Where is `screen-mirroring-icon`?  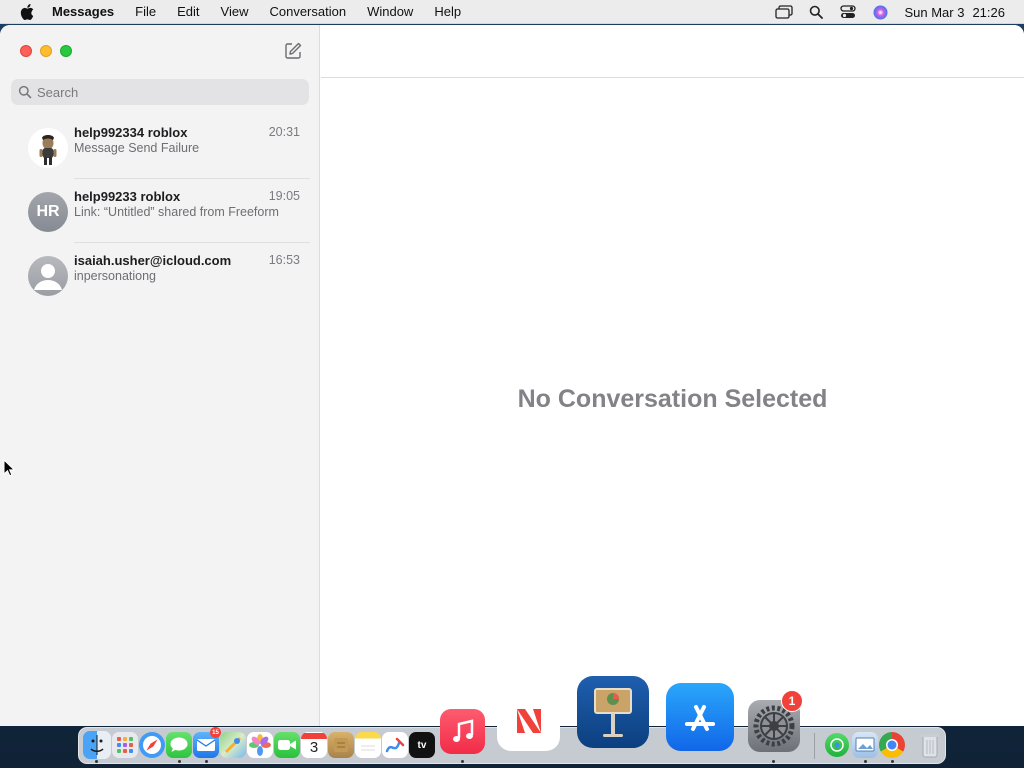 screen-mirroring-icon is located at coordinates (784, 12).